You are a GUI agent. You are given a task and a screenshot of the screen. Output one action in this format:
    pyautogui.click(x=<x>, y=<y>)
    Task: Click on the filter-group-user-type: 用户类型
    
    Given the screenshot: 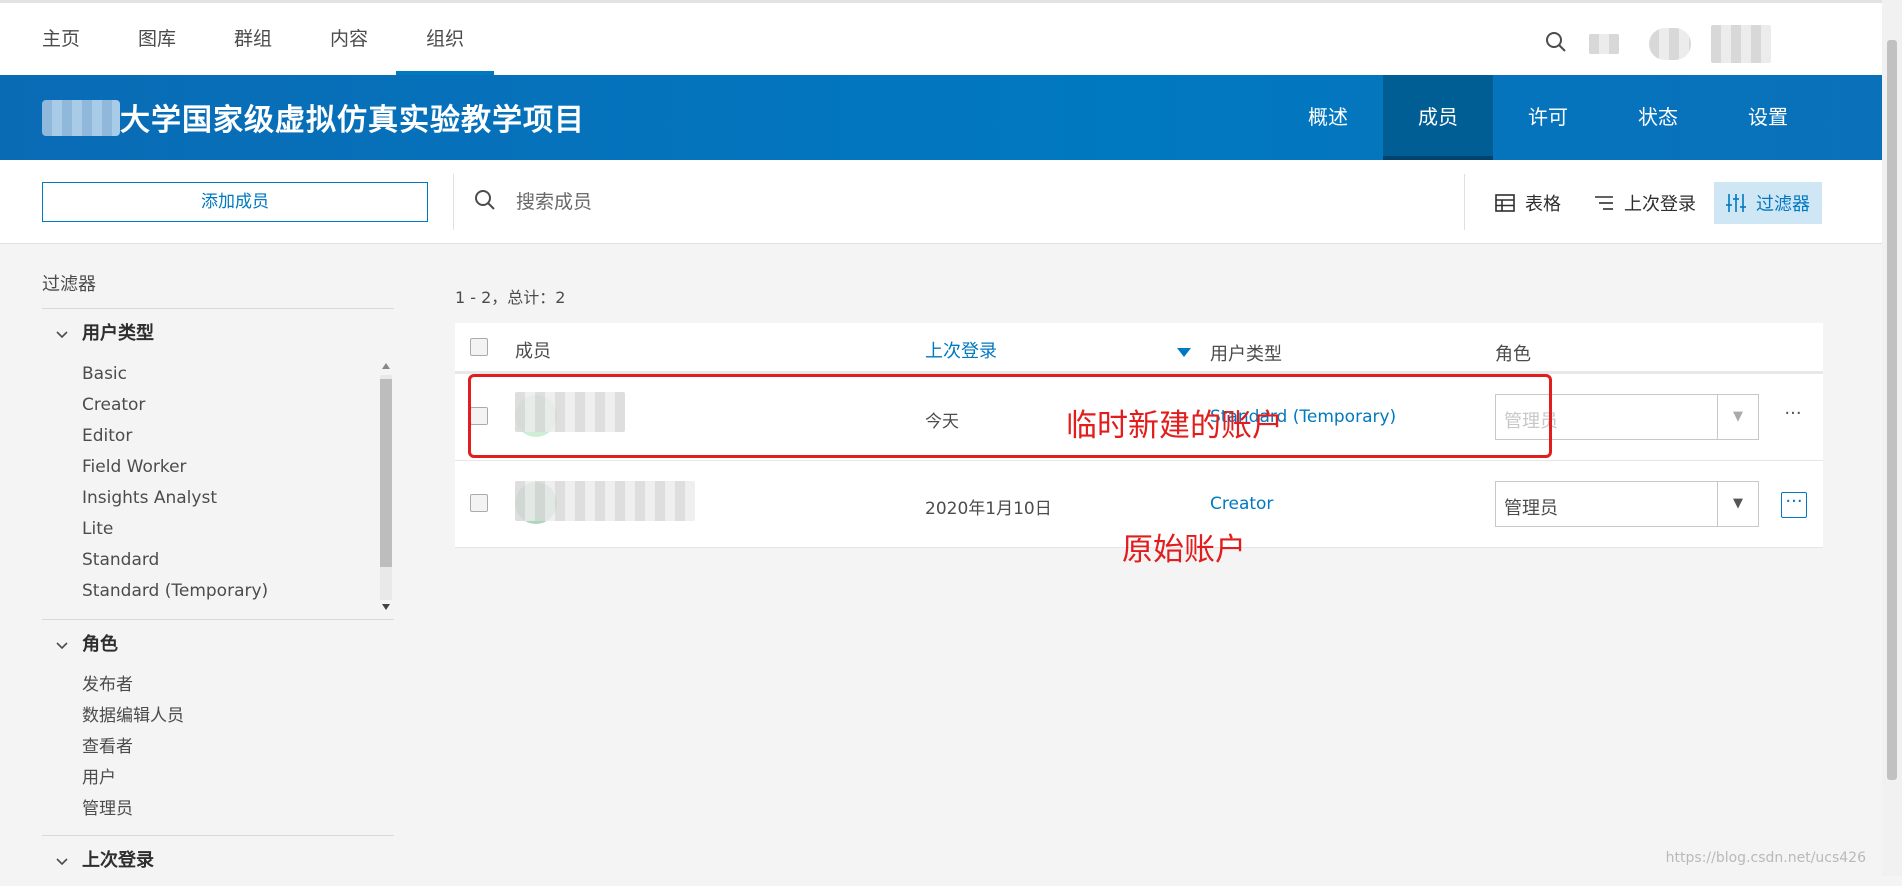 What is the action you would take?
    pyautogui.click(x=218, y=334)
    